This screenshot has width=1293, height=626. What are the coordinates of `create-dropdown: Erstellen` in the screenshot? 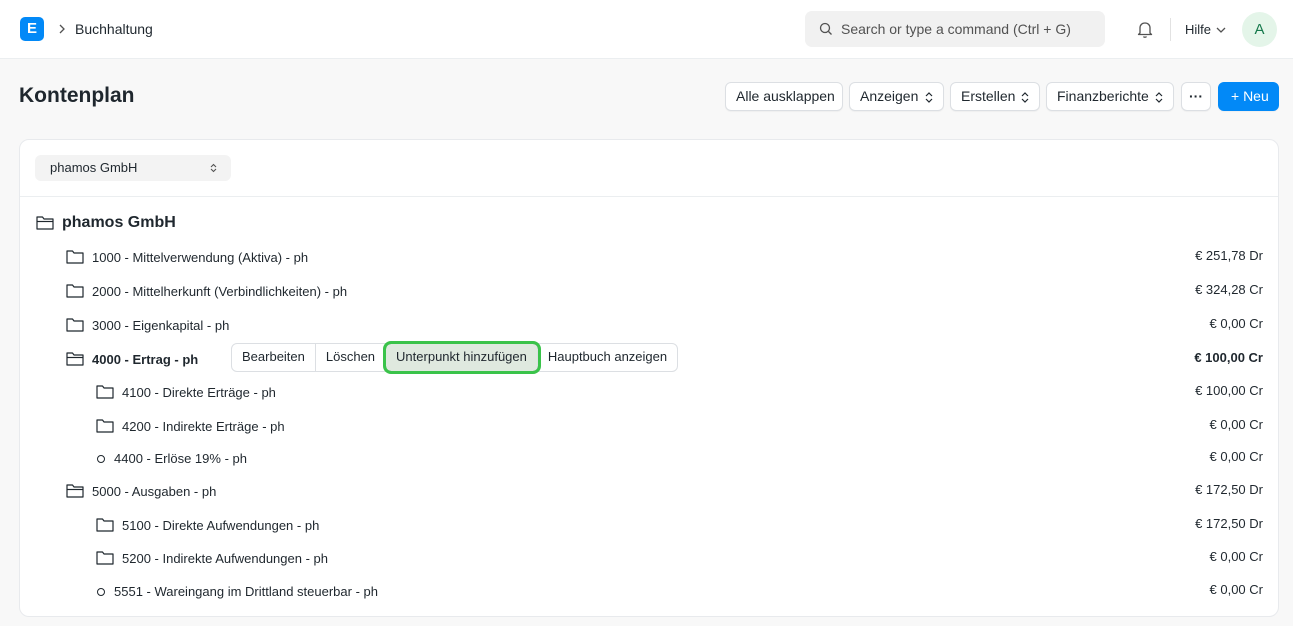 It's located at (995, 96).